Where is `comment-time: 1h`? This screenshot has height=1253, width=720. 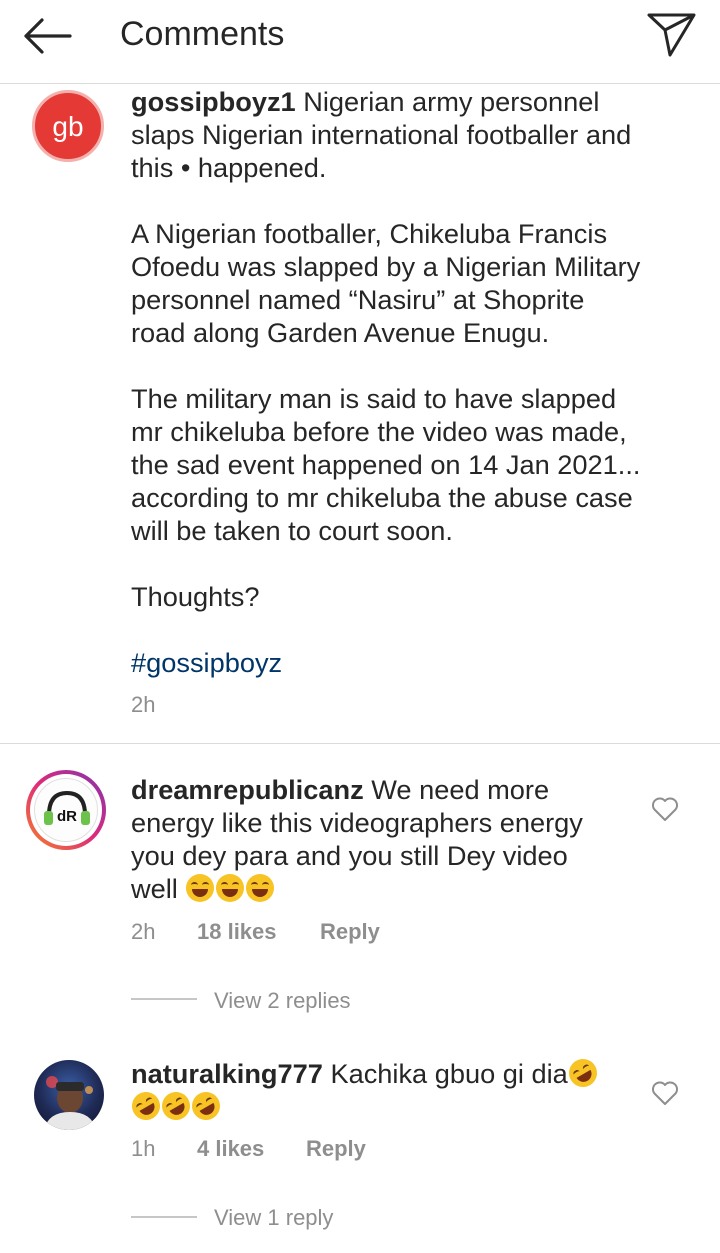 comment-time: 1h is located at coordinates (143, 1148).